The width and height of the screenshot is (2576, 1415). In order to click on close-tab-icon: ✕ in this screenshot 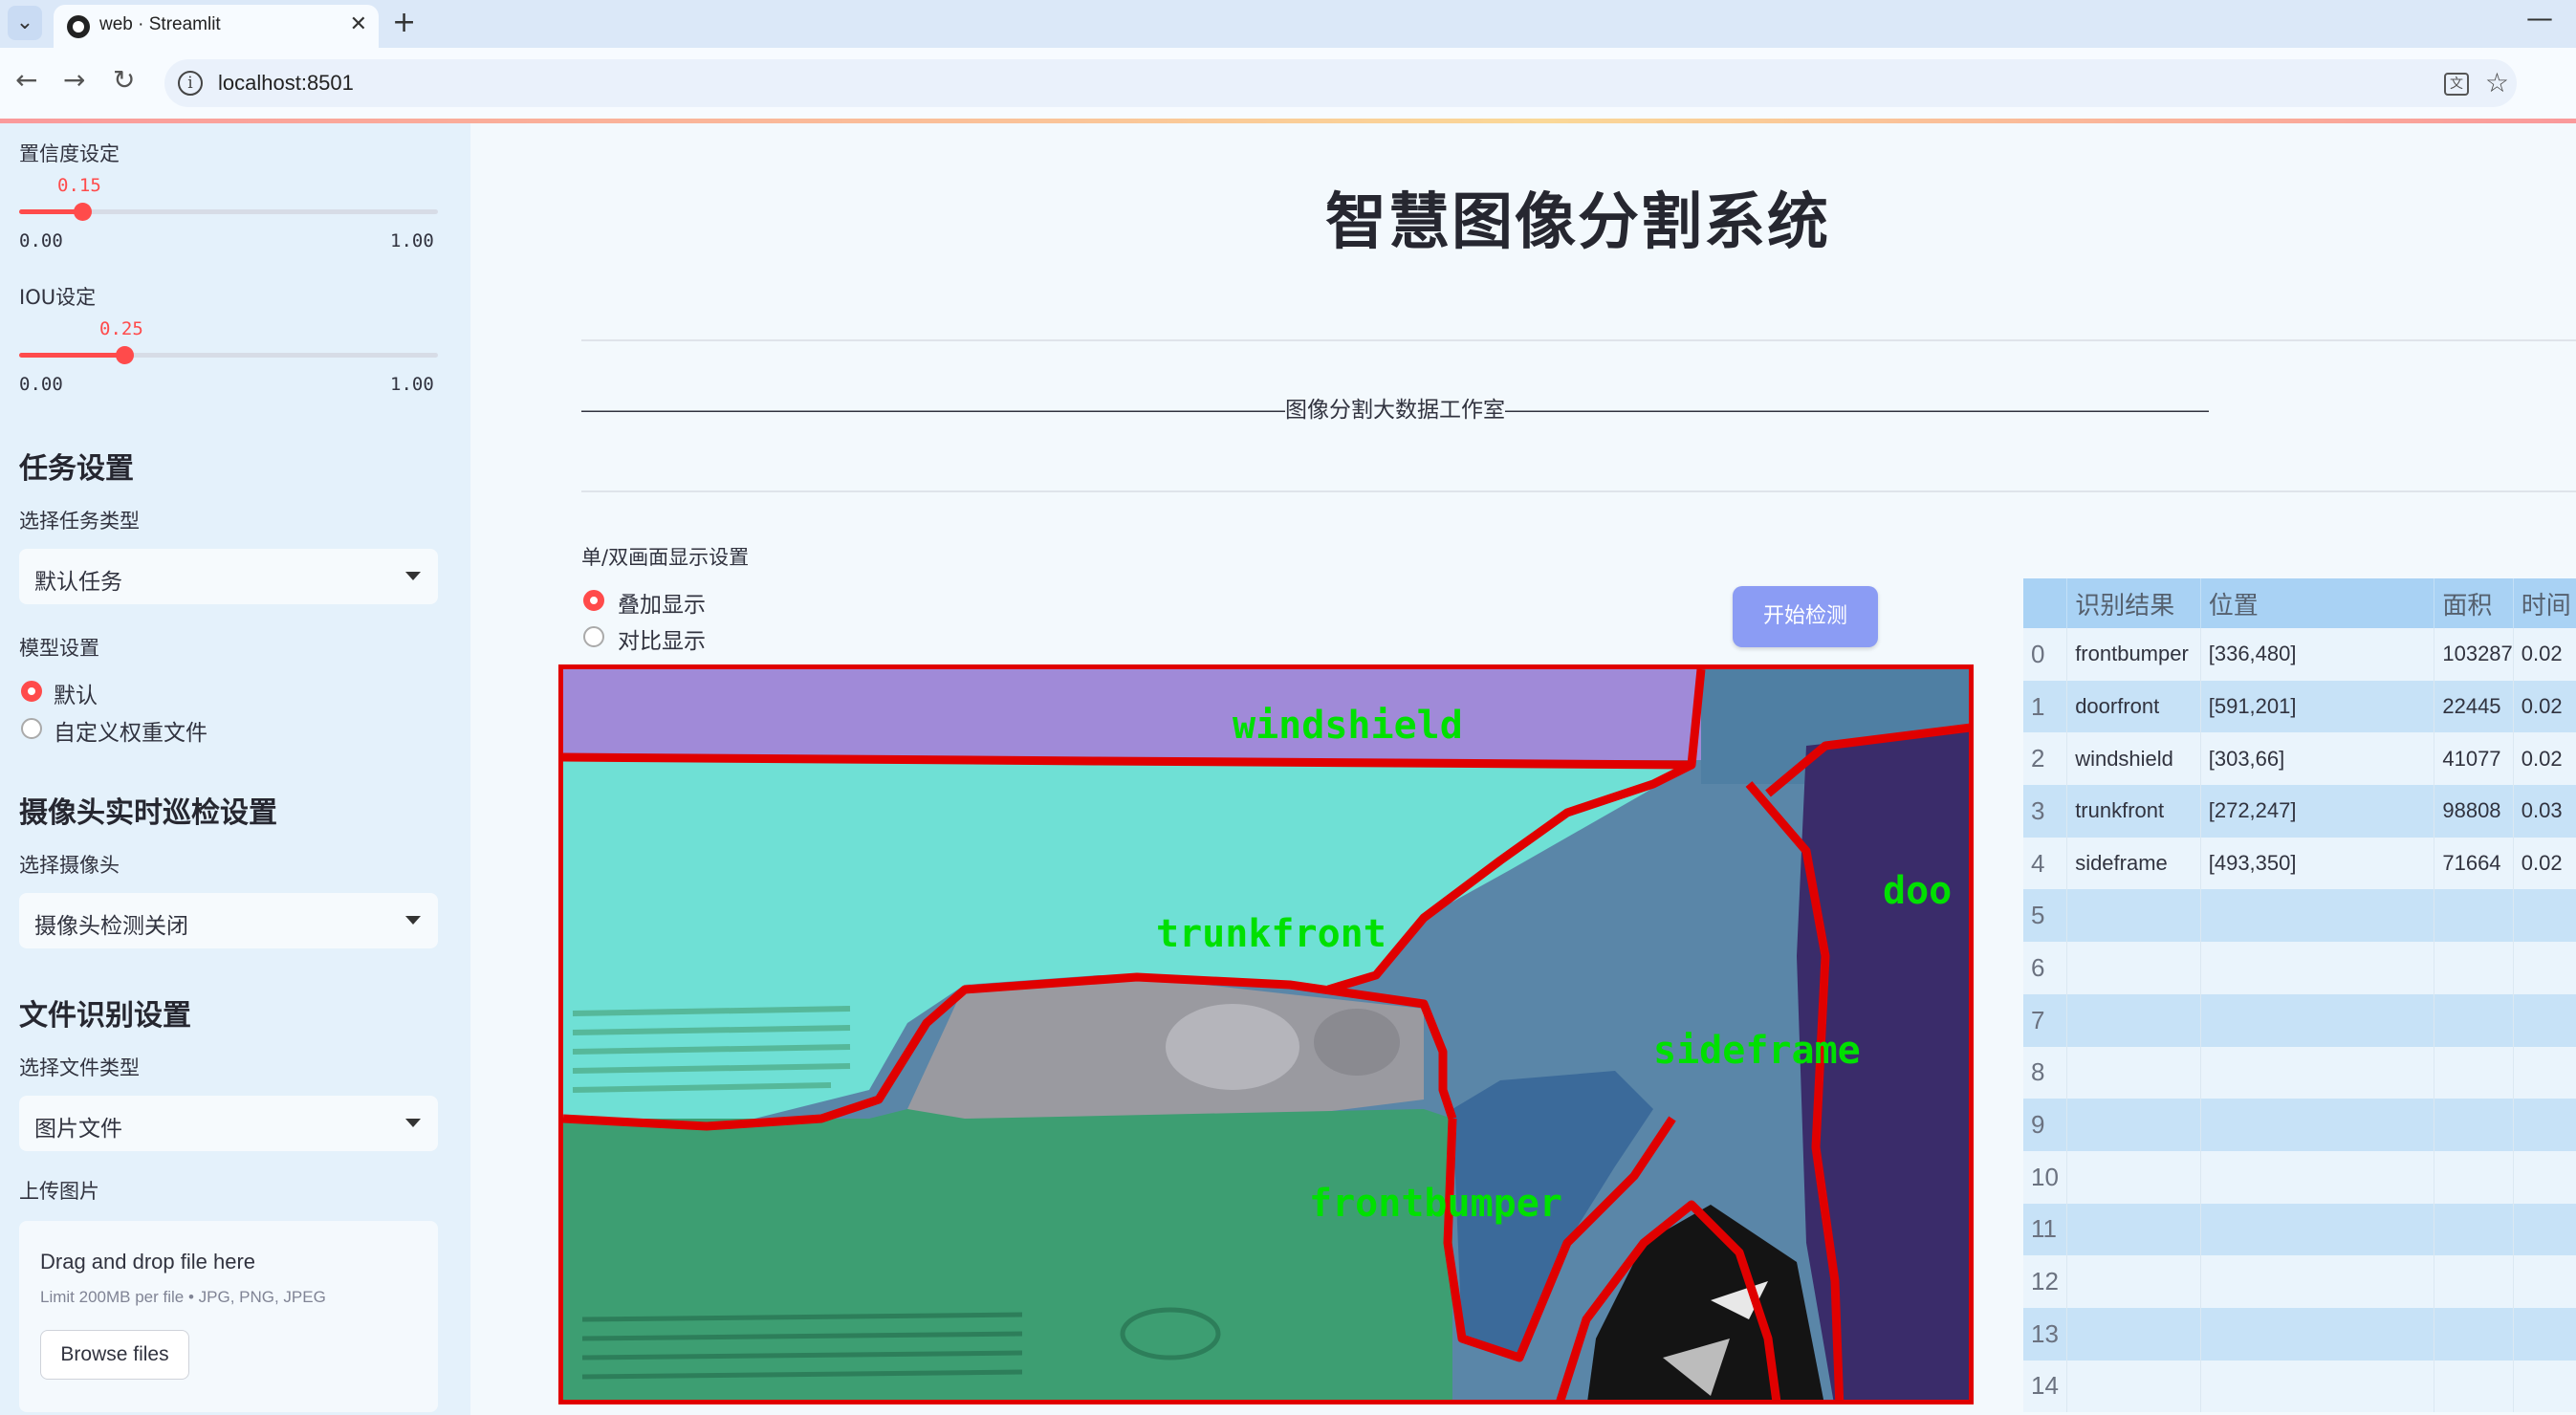, I will do `click(358, 24)`.